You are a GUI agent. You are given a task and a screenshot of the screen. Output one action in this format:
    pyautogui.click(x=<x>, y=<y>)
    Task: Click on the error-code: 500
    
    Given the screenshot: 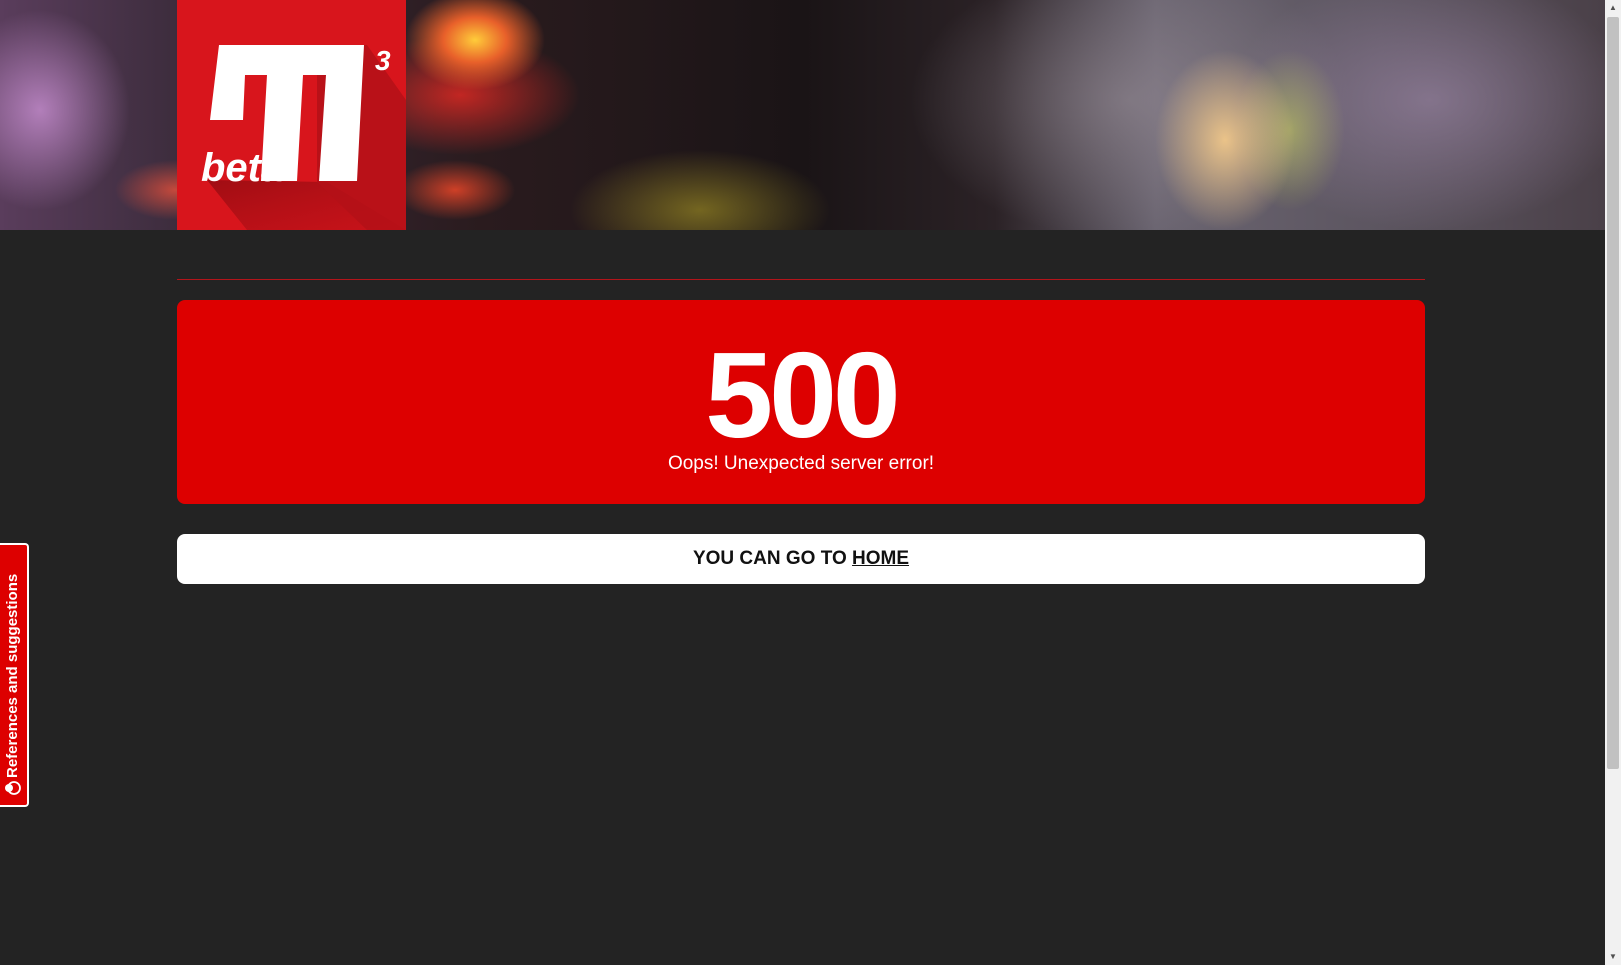 What is the action you would take?
    pyautogui.click(x=803, y=395)
    